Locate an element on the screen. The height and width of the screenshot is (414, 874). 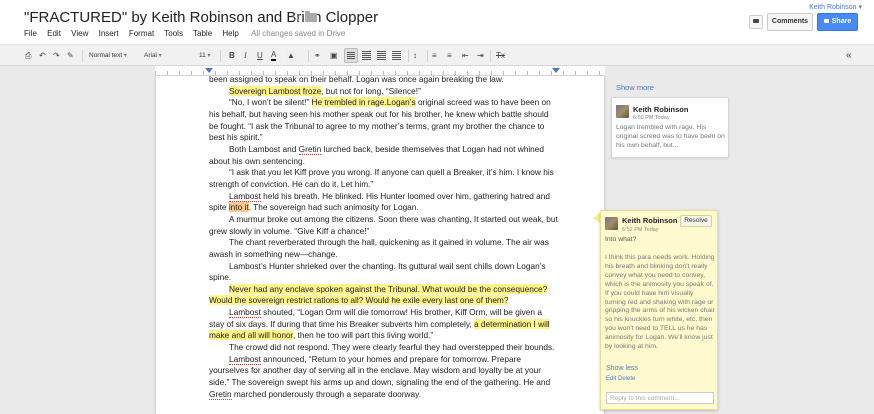
underline-button: U is located at coordinates (260, 55).